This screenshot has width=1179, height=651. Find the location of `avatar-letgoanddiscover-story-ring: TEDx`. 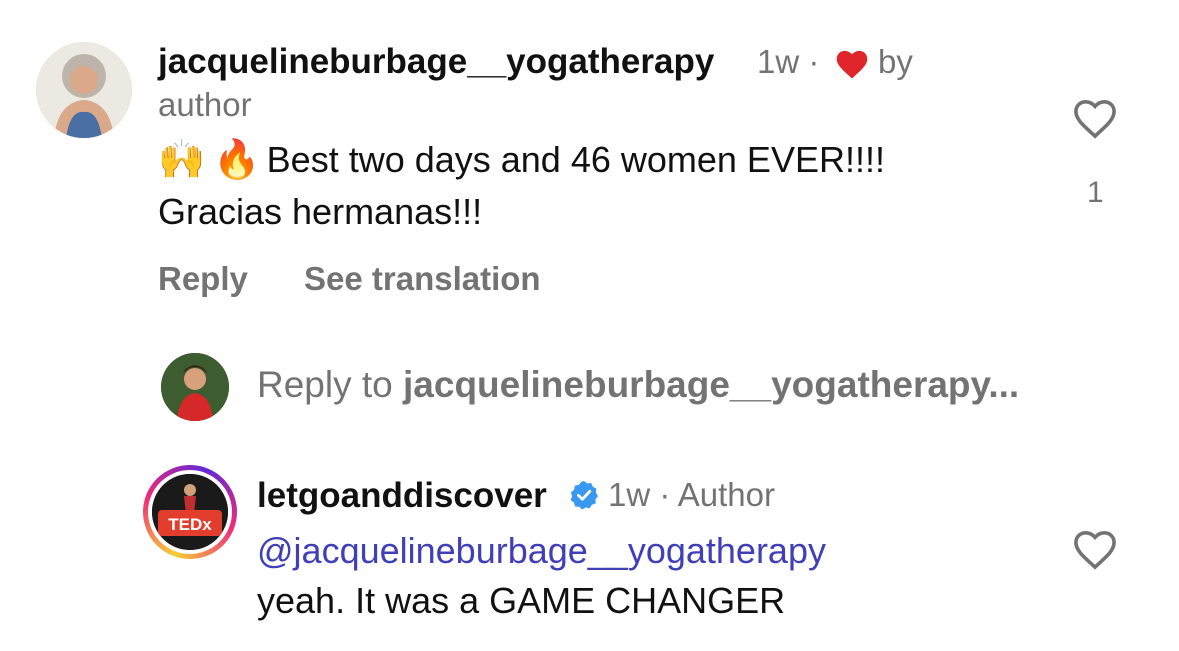

avatar-letgoanddiscover-story-ring: TEDx is located at coordinates (190, 512).